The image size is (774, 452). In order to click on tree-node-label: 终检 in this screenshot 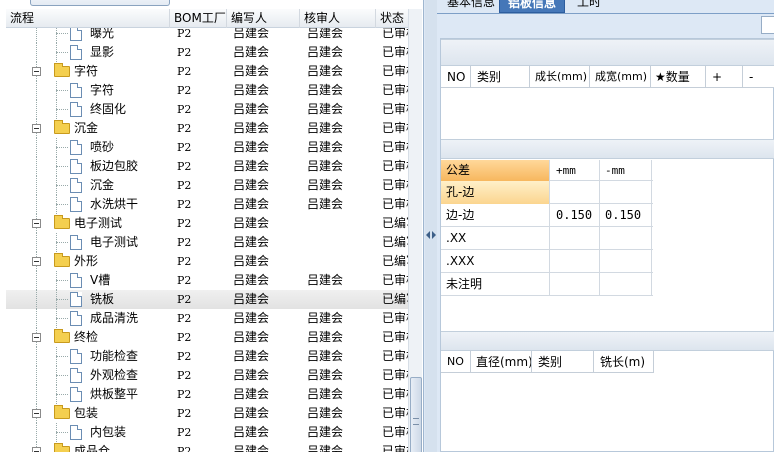, I will do `click(86, 337)`.